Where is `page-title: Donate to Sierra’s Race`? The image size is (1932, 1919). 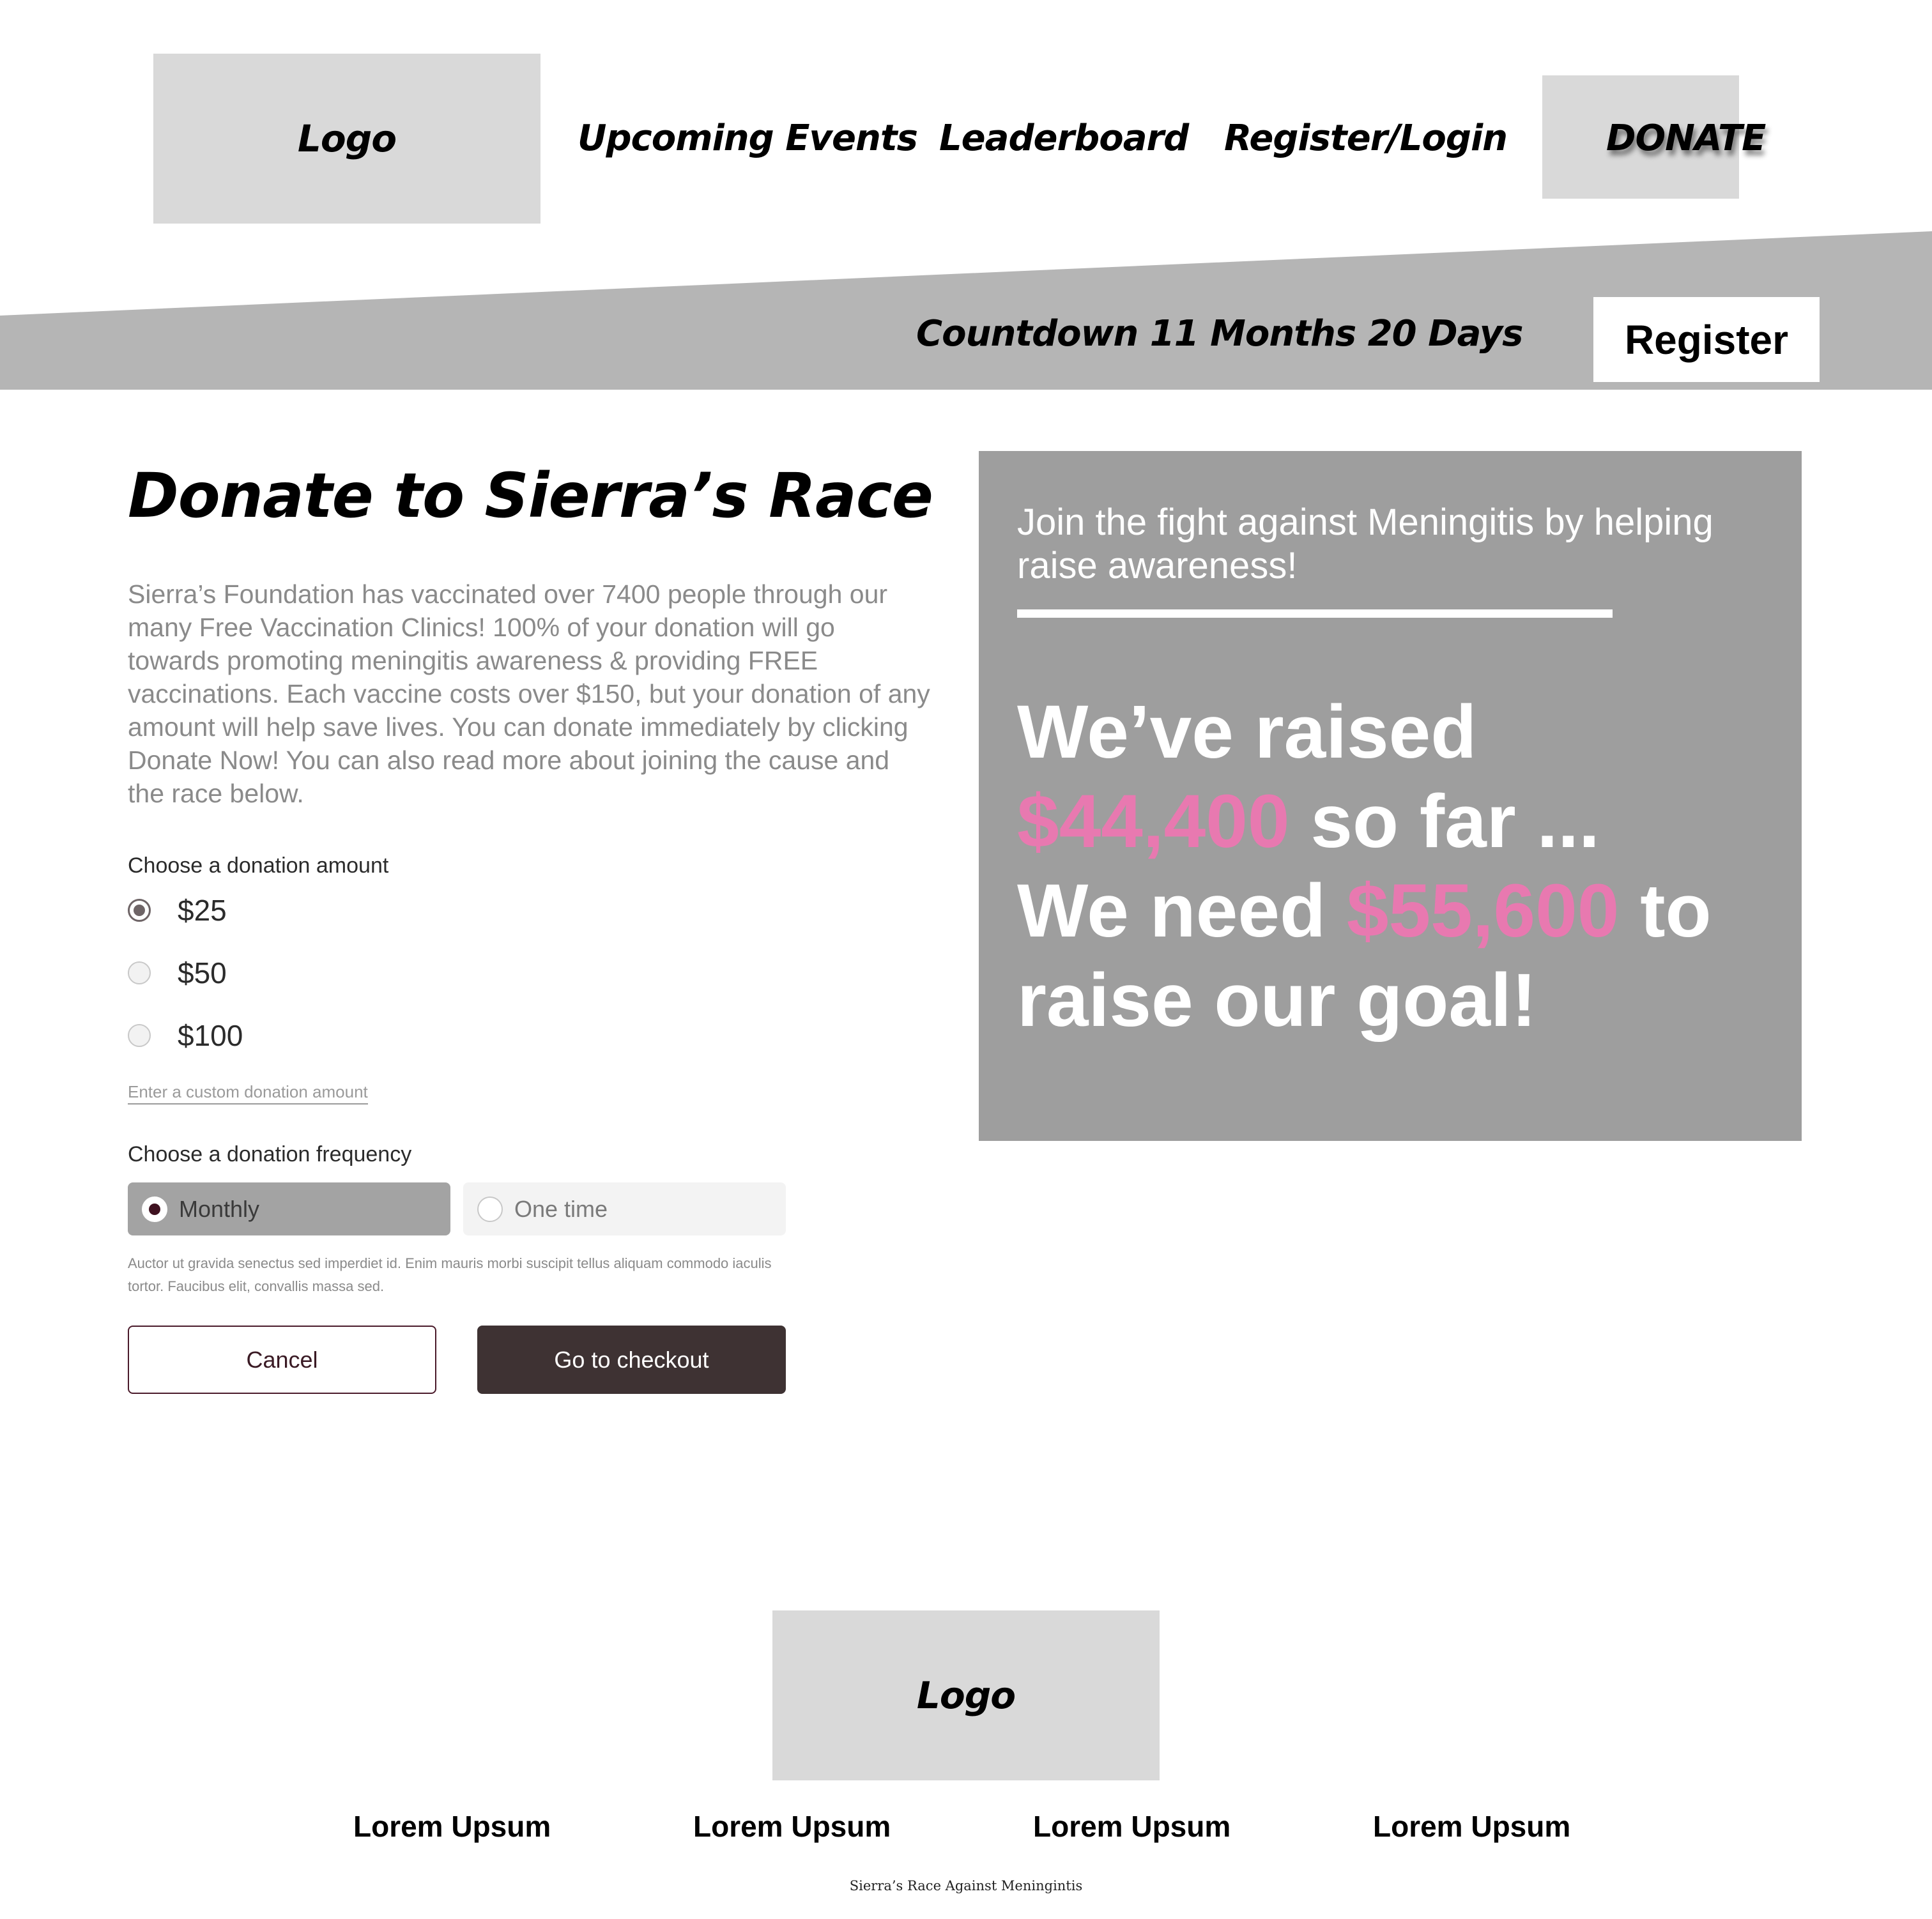 page-title: Donate to Sierra’s Race is located at coordinates (530, 495).